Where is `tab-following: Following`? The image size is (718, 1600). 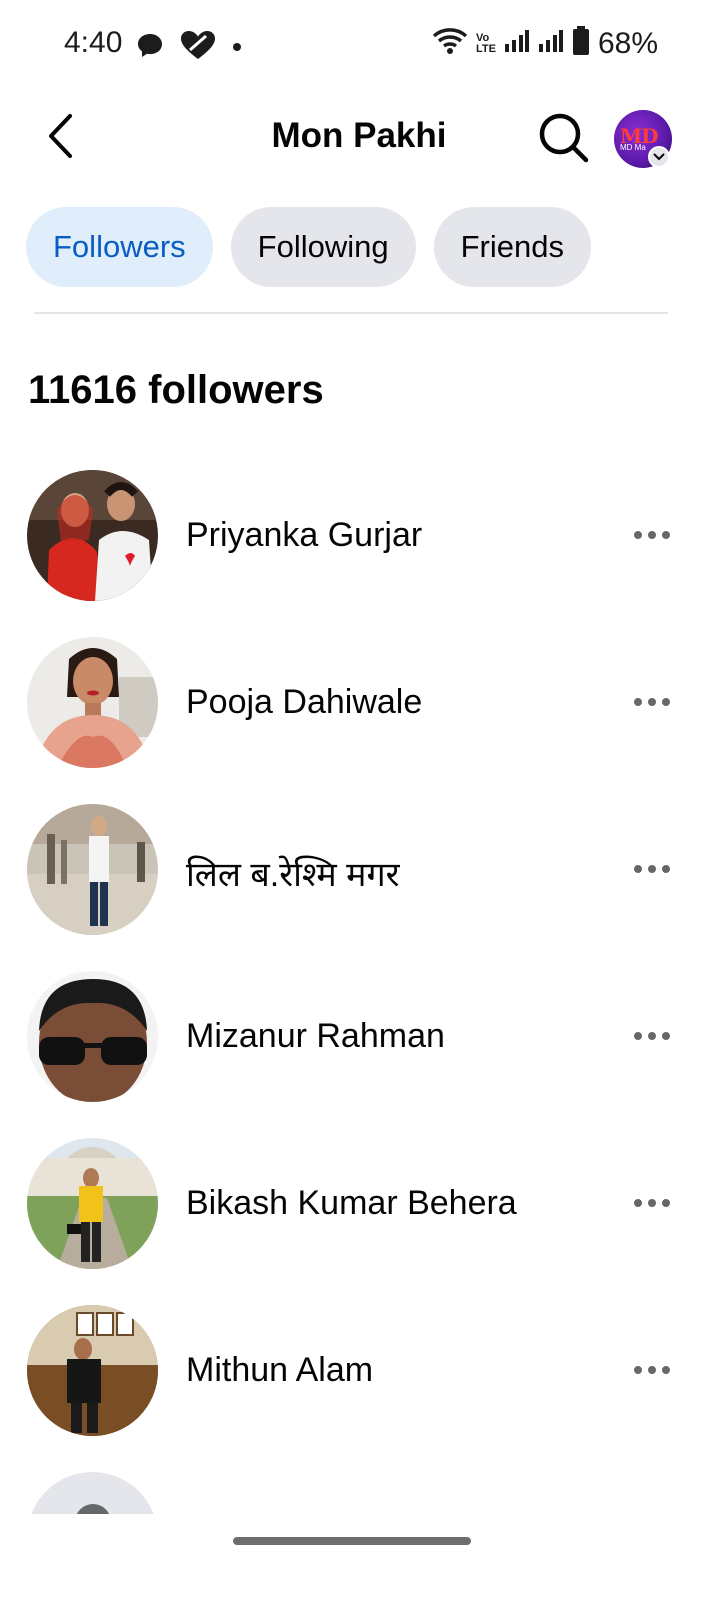 tab-following: Following is located at coordinates (323, 247).